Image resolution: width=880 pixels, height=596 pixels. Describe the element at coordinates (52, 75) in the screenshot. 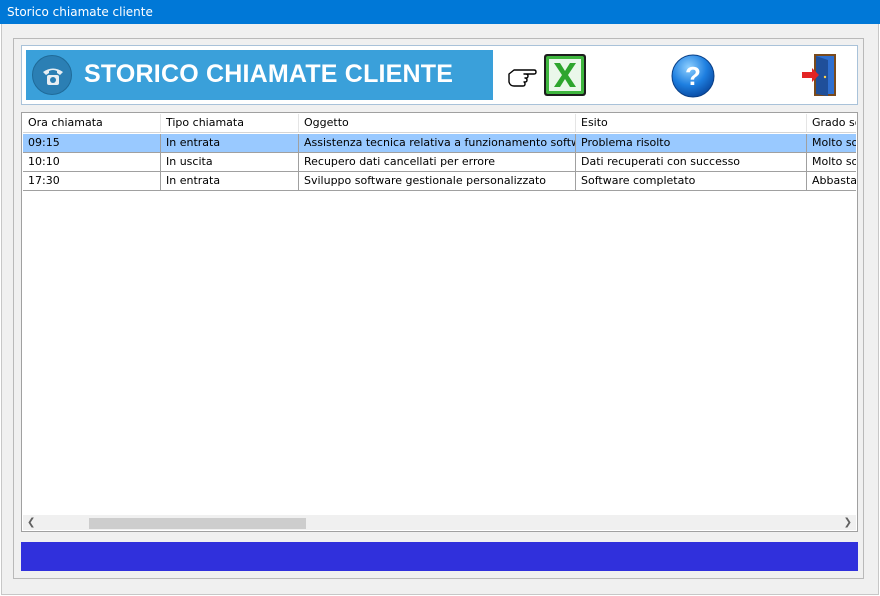

I see `phone-icon` at that location.